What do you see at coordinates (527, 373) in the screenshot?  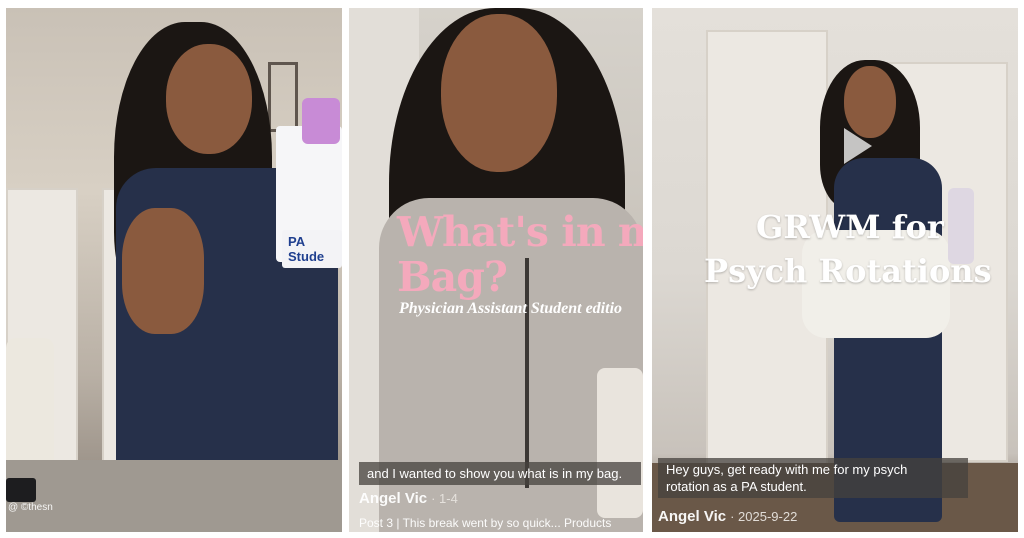 I see `jacket-zipper` at bounding box center [527, 373].